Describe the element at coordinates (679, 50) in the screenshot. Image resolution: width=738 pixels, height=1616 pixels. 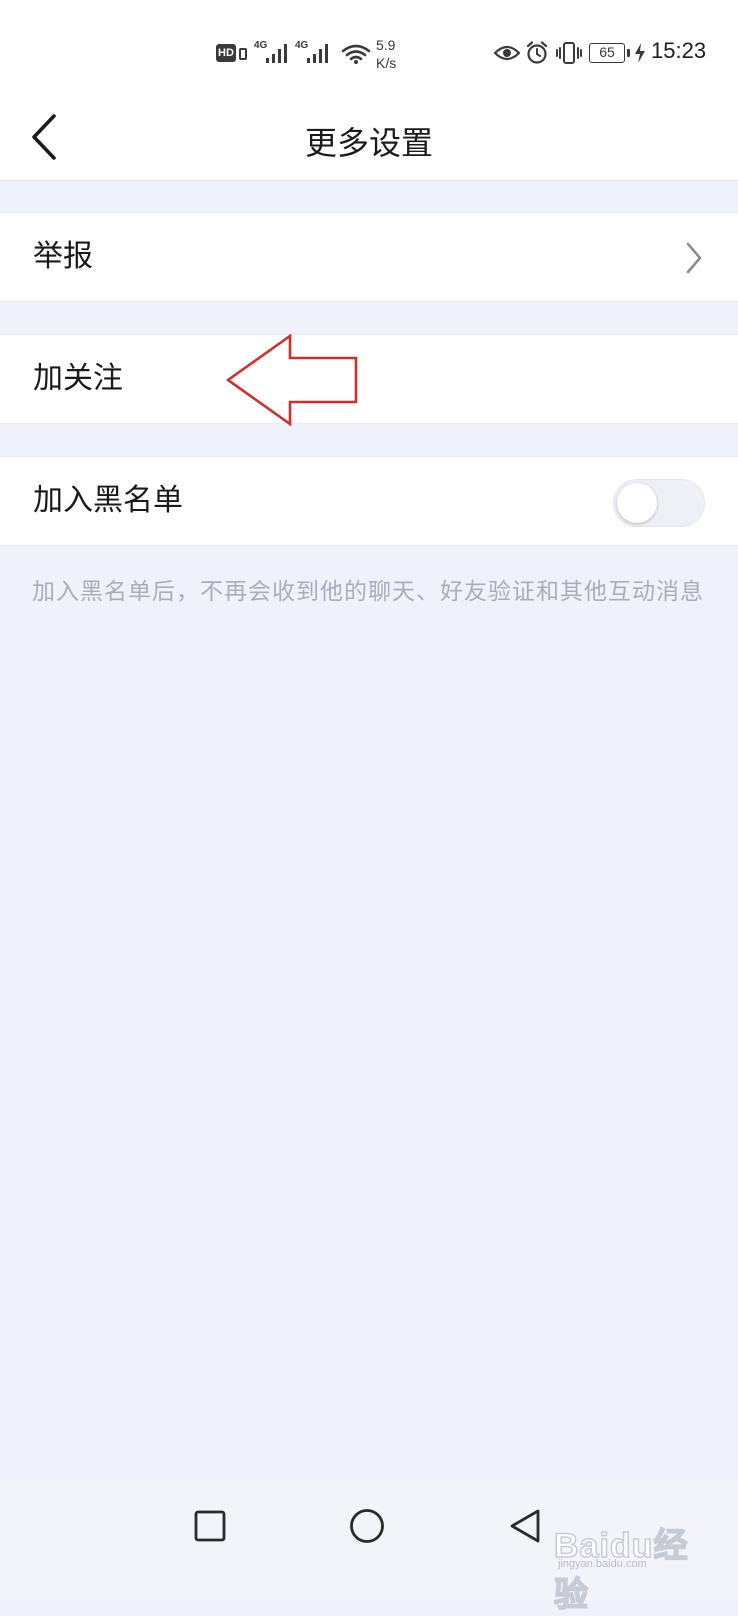
I see `clock: 15:23` at that location.